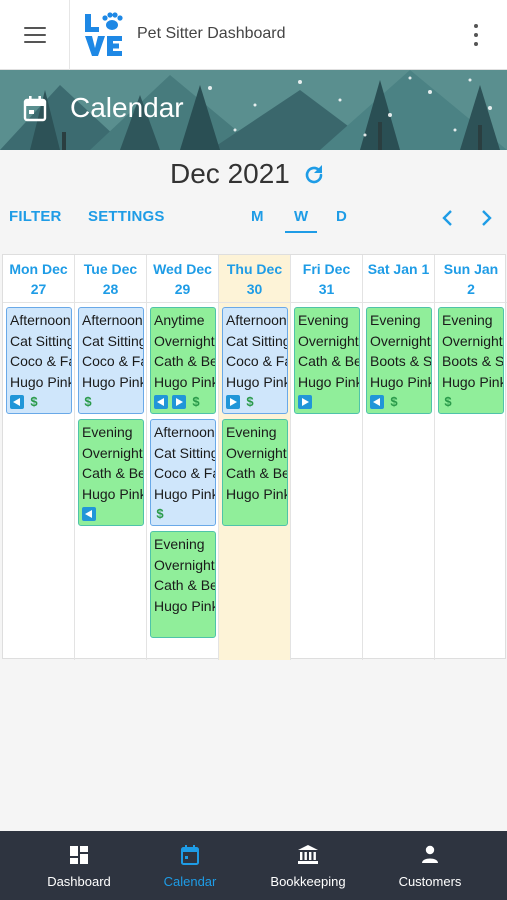 Image resolution: width=507 pixels, height=900 pixels. What do you see at coordinates (476, 35) in the screenshot?
I see `more-options-icon` at bounding box center [476, 35].